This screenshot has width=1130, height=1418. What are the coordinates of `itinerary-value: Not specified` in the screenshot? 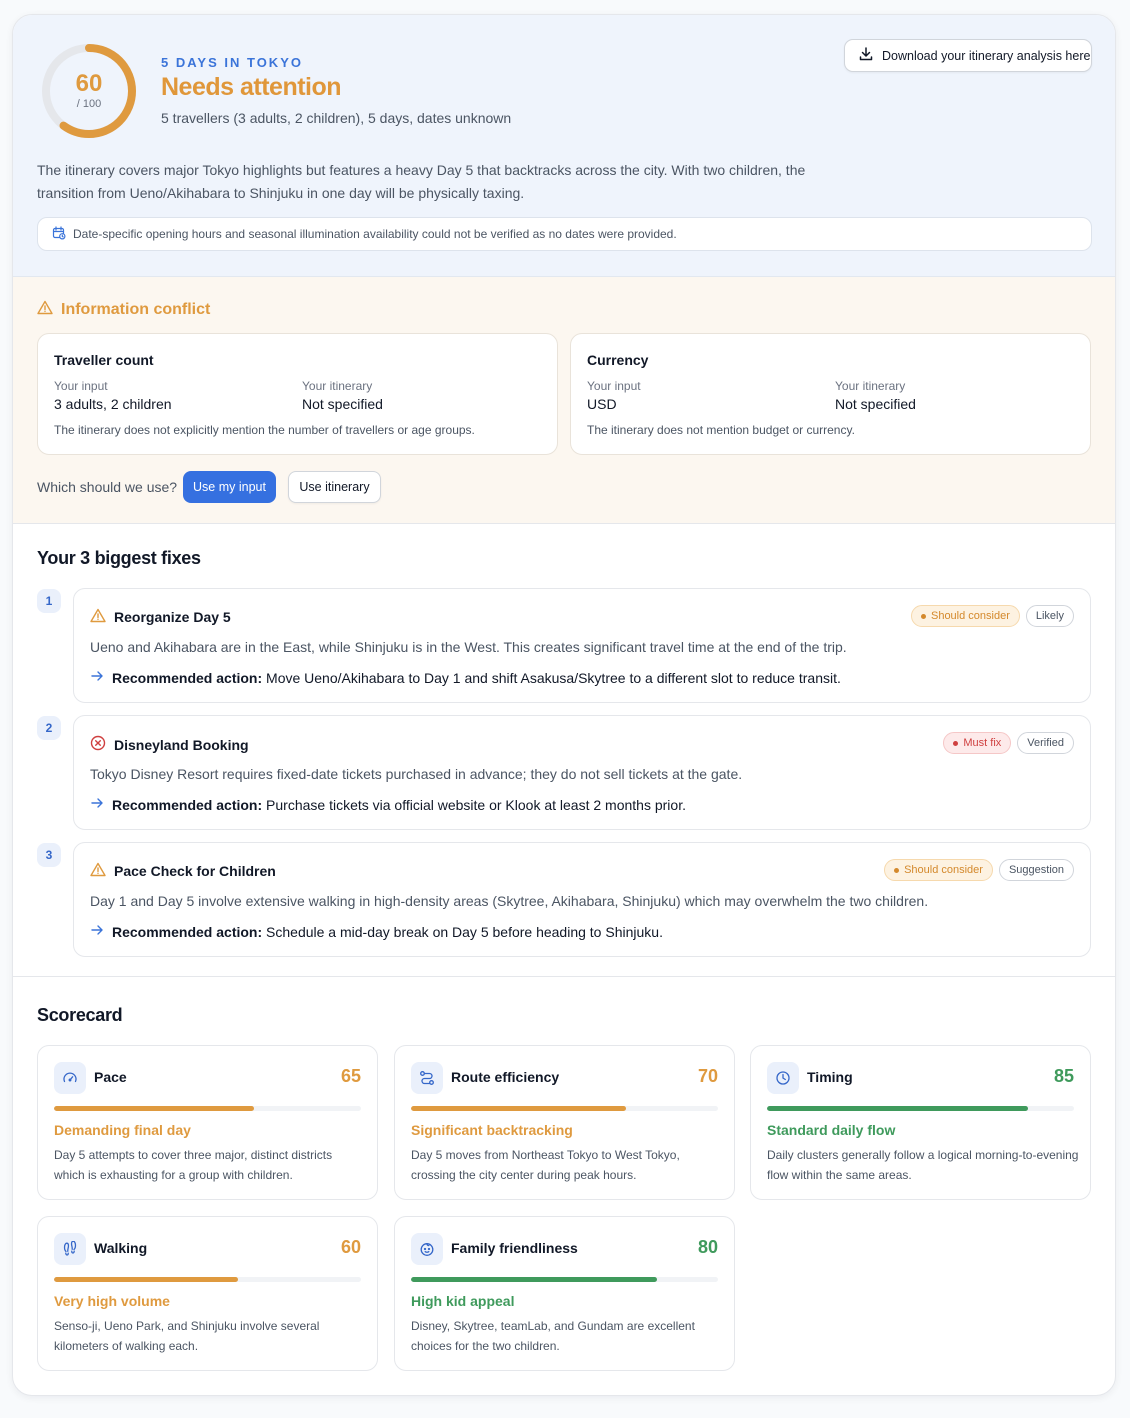 It's located at (875, 404).